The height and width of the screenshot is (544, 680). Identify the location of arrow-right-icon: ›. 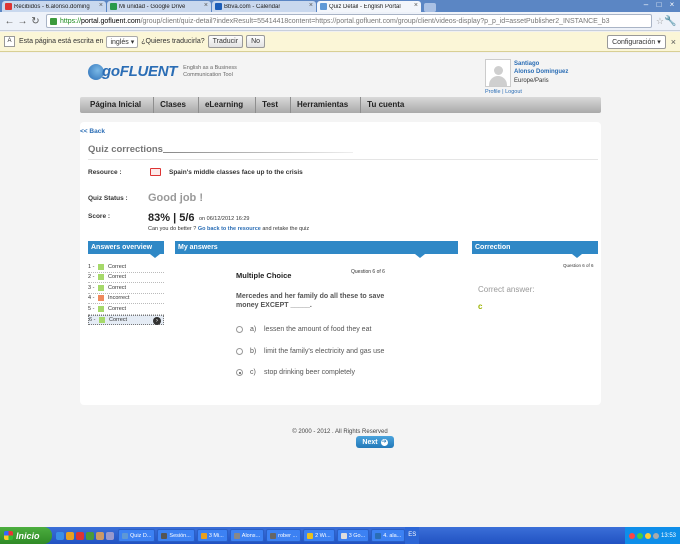
(157, 320).